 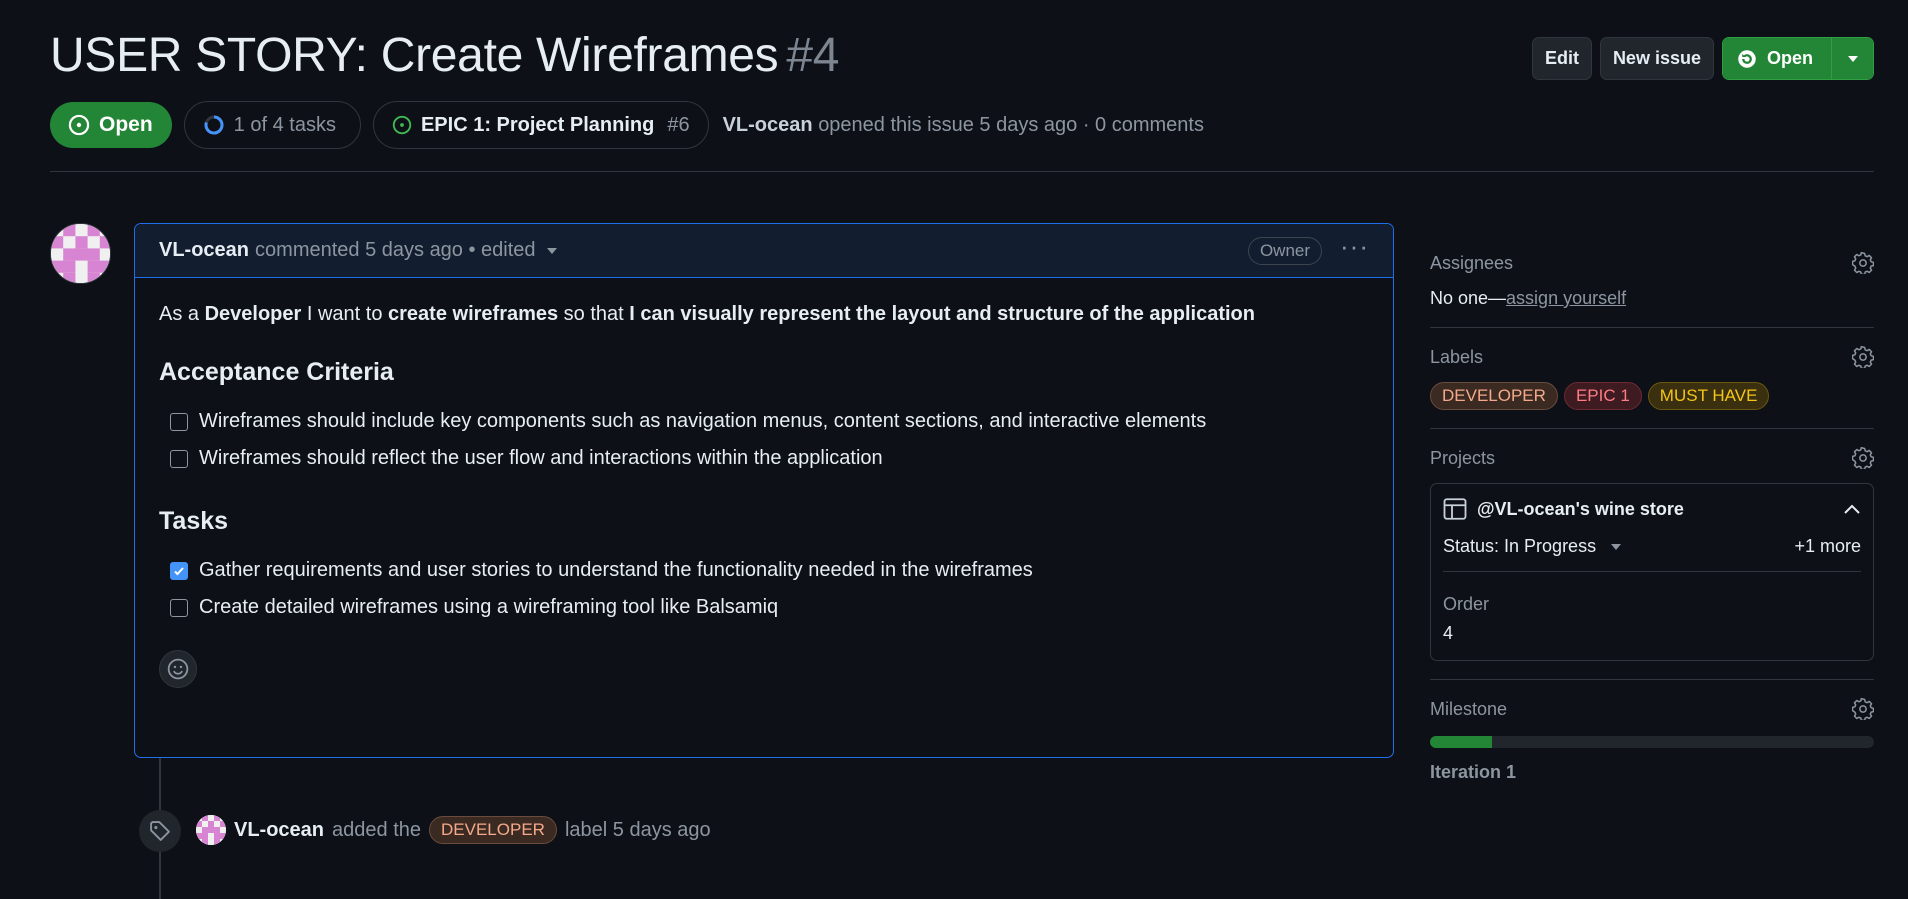 I want to click on kebab-menu-icon: ···, so click(x=1354, y=246).